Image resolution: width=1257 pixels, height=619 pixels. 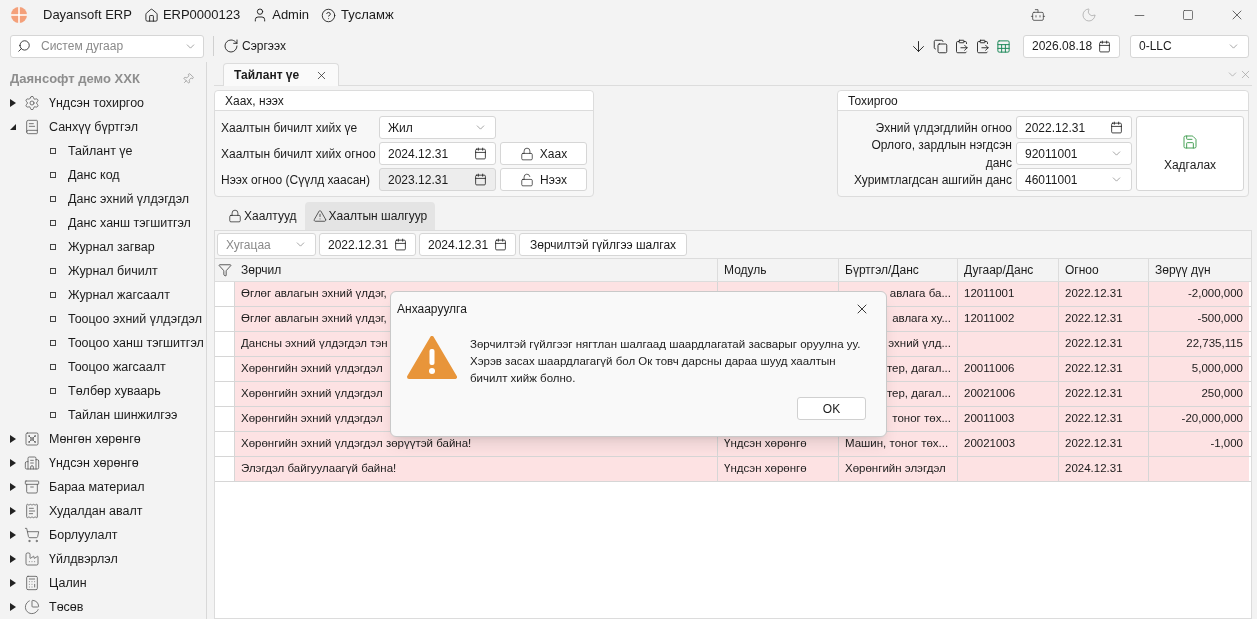 I want to click on tree-item: Үндсэн тохиргоо, so click(x=97, y=103).